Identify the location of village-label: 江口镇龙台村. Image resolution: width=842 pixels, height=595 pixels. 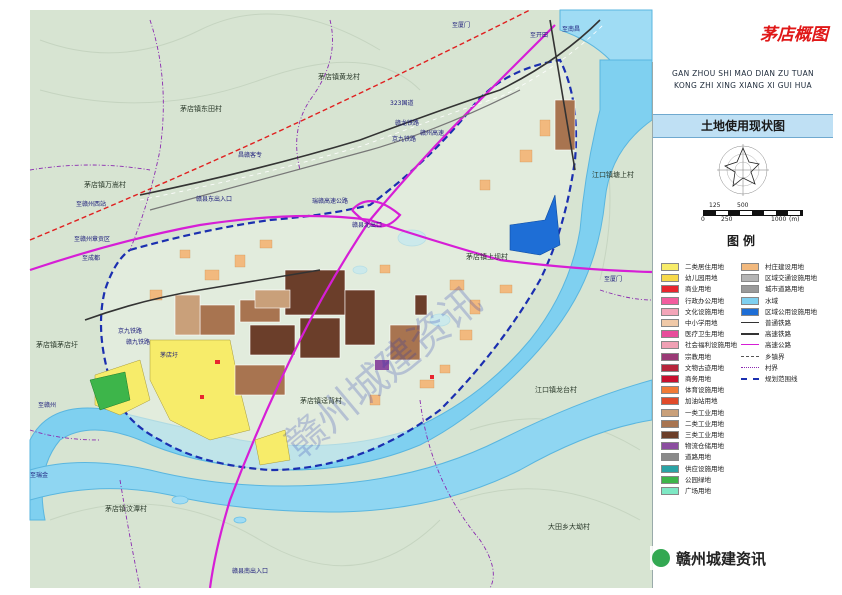
(556, 390).